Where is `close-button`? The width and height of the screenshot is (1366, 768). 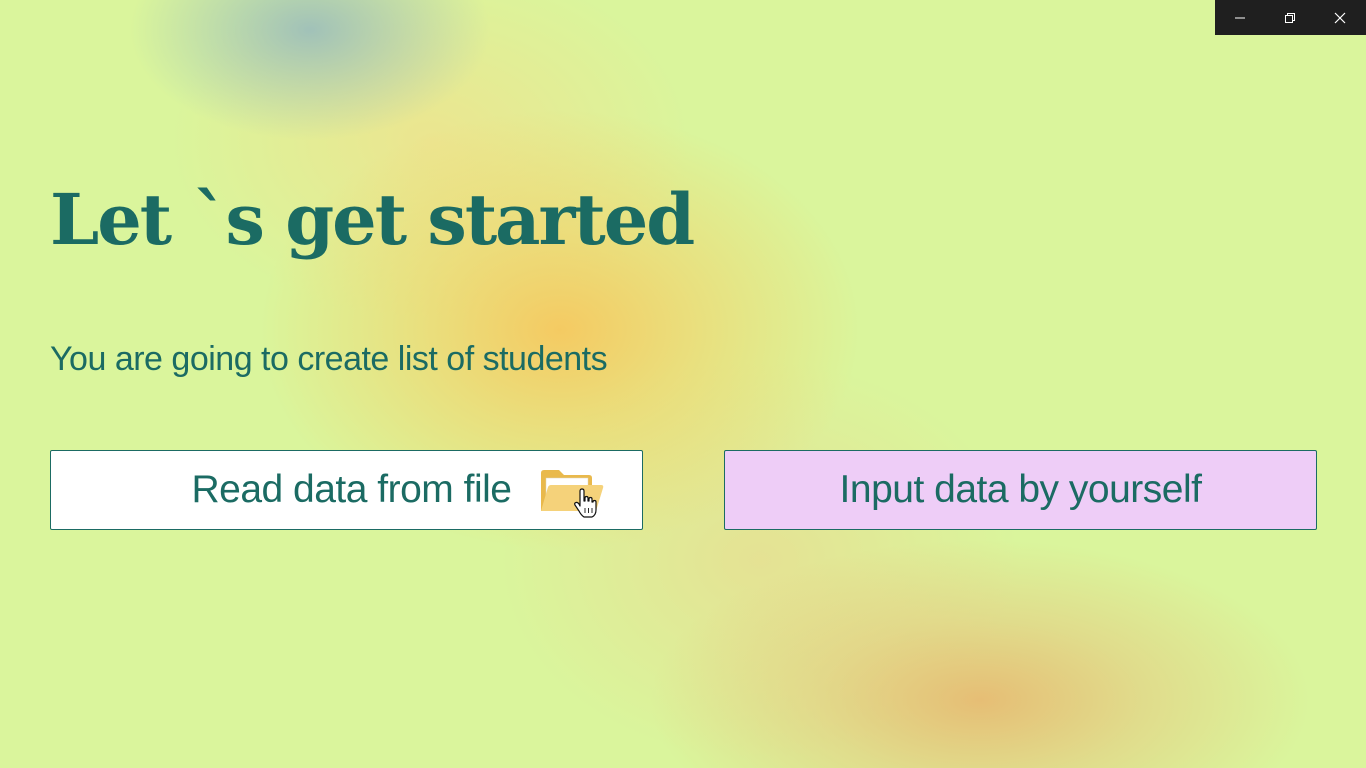 close-button is located at coordinates (1340, 17).